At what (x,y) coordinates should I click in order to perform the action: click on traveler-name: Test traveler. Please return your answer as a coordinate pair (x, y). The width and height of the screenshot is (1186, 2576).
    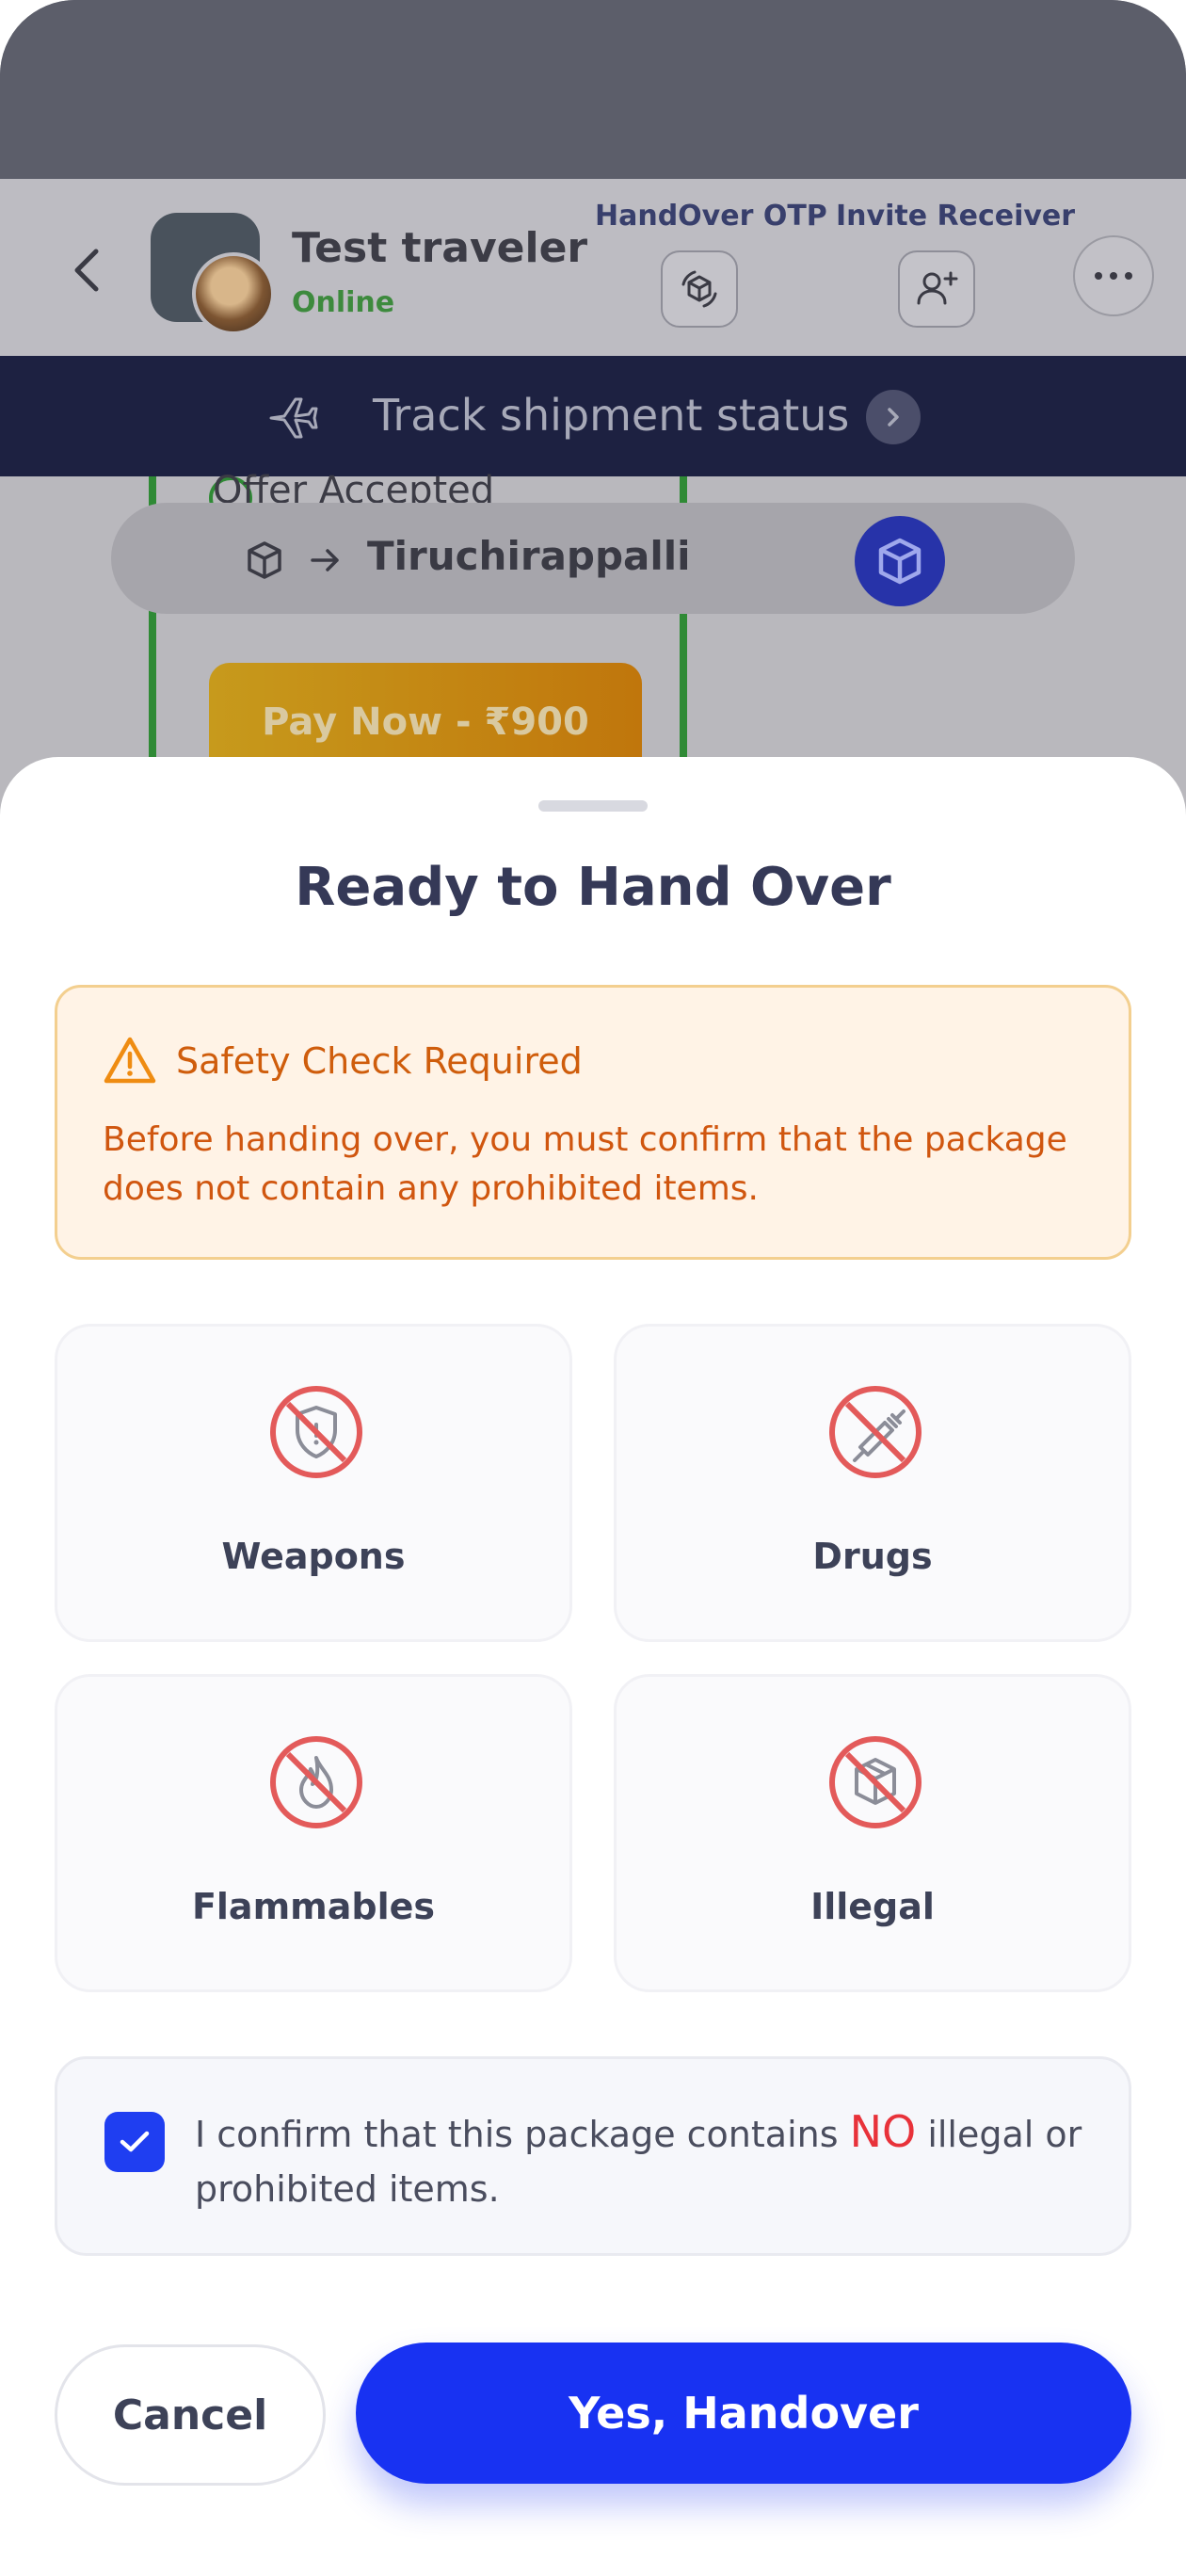
    Looking at the image, I should click on (440, 248).